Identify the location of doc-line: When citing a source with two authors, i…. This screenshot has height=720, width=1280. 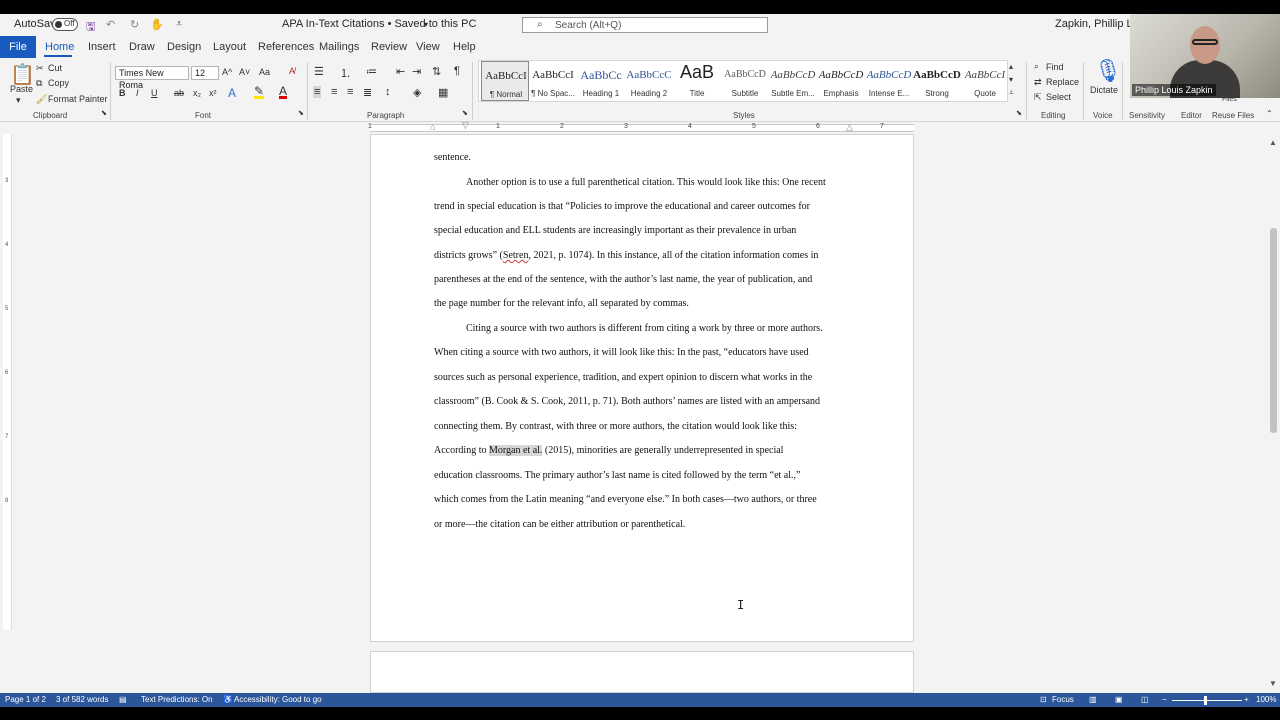
(621, 352).